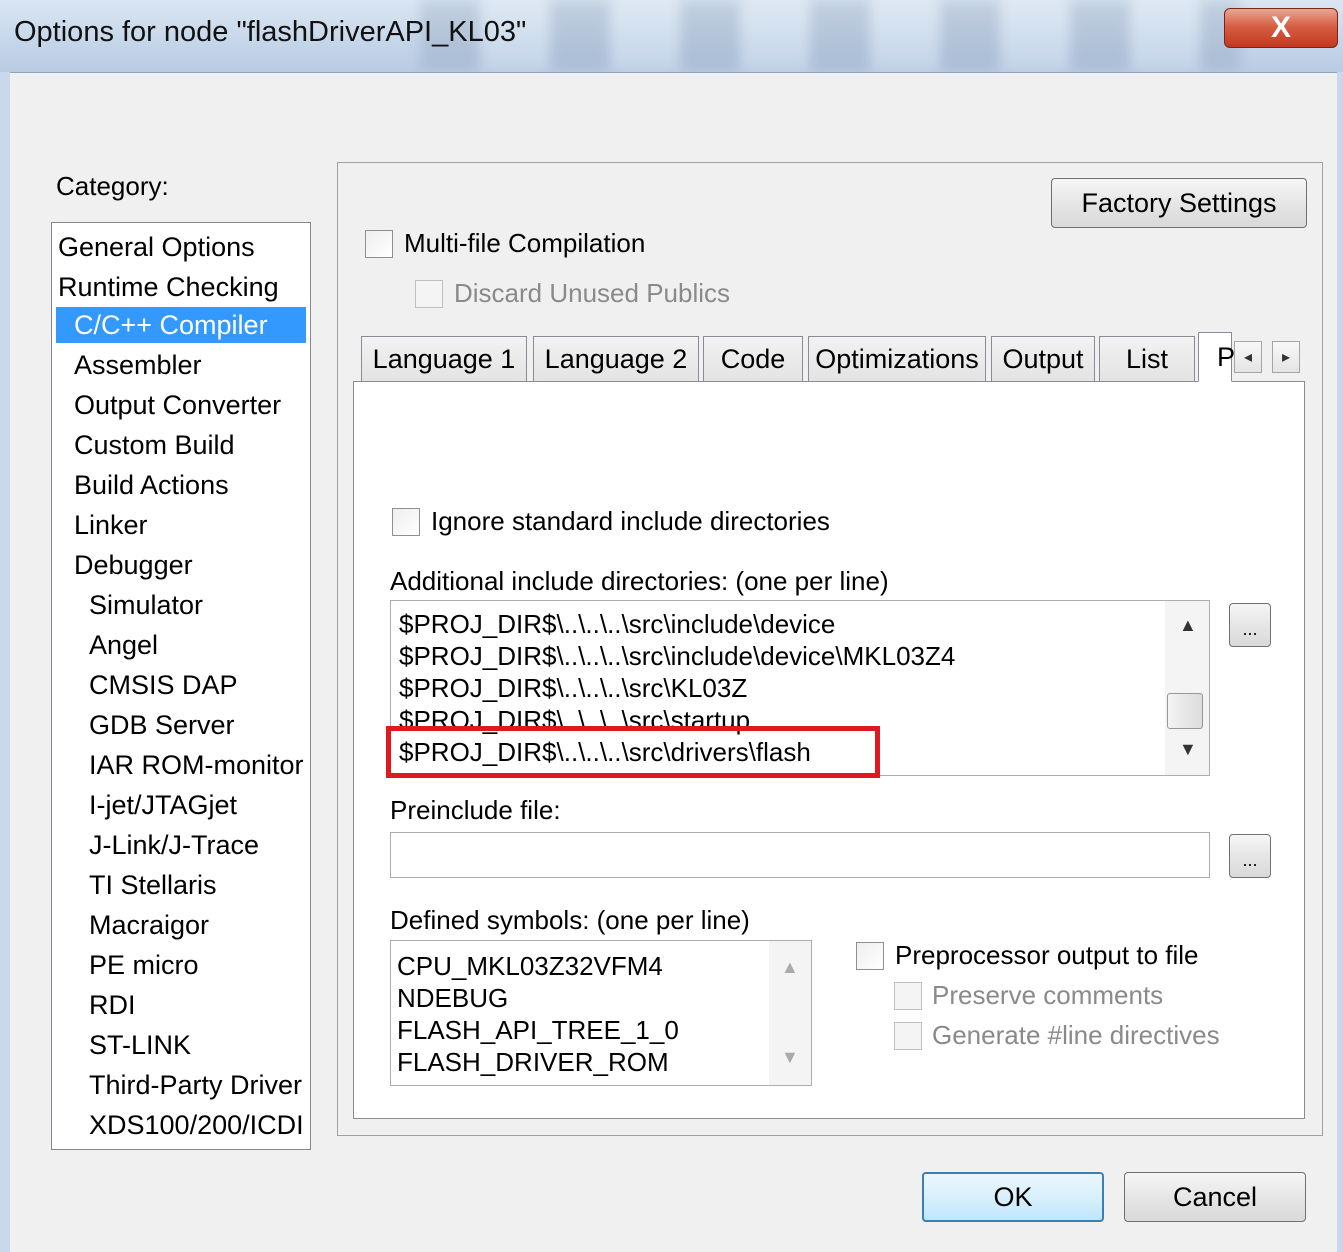 The image size is (1343, 1252). What do you see at coordinates (168, 287) in the screenshot?
I see `category-item-runtime-checking: Runtime Checking` at bounding box center [168, 287].